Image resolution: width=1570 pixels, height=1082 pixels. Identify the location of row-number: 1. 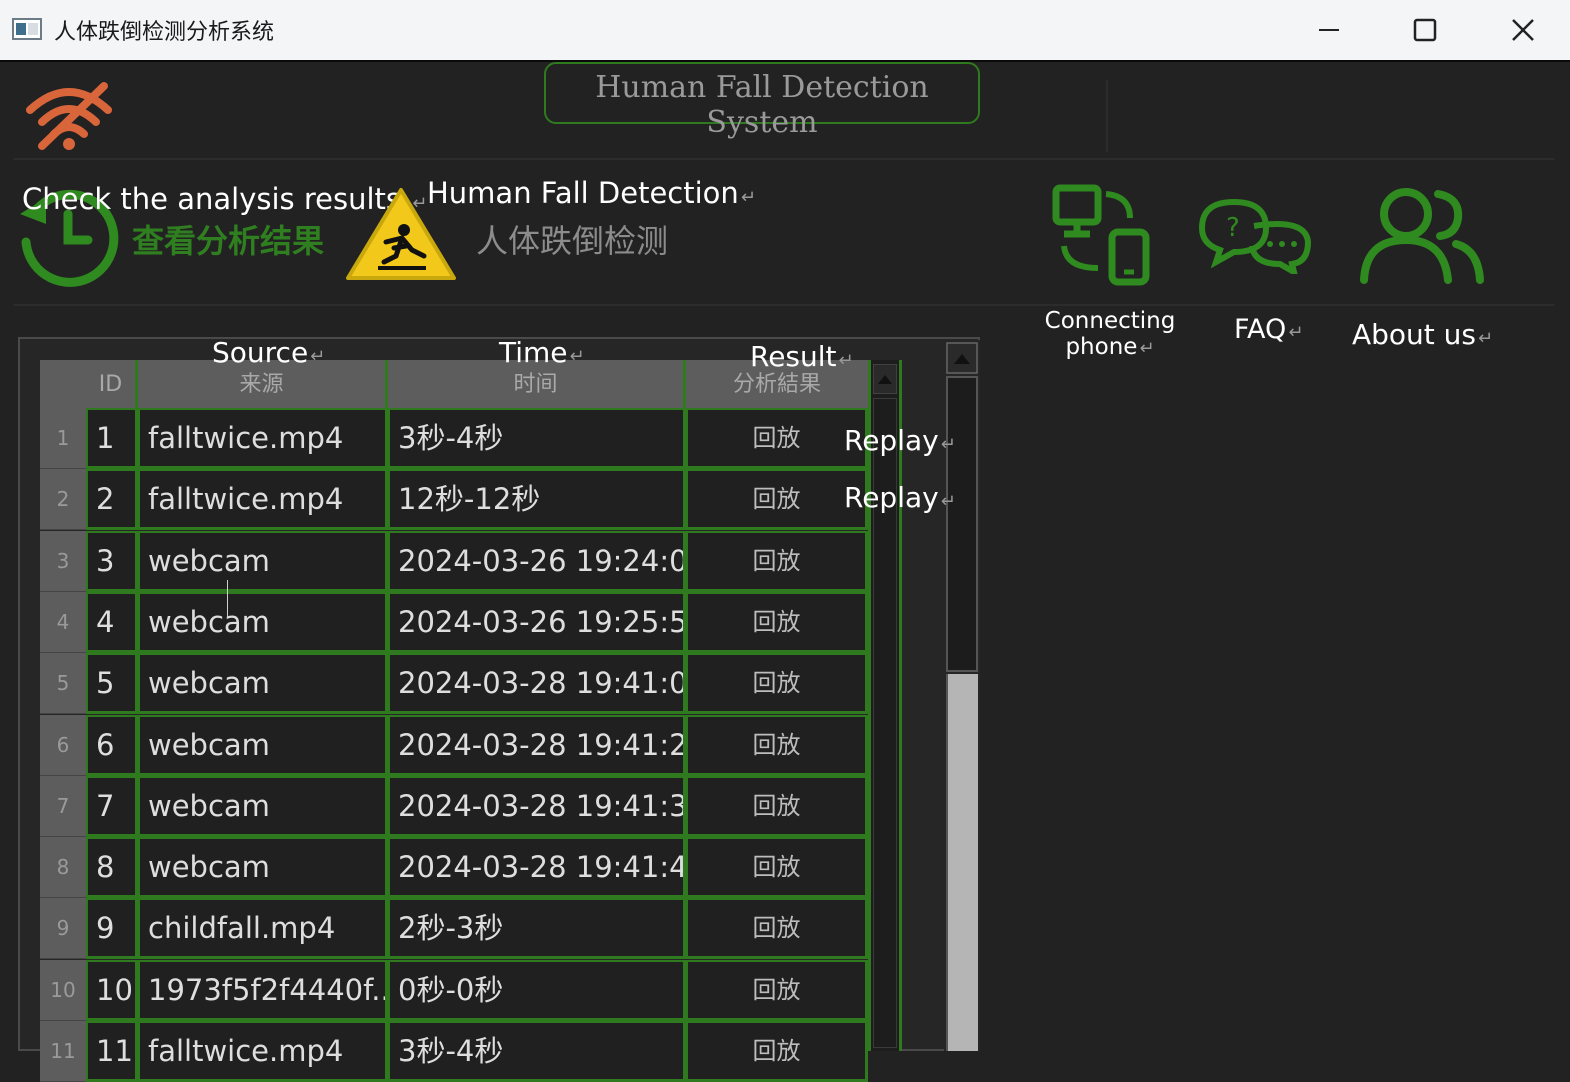
(63, 438).